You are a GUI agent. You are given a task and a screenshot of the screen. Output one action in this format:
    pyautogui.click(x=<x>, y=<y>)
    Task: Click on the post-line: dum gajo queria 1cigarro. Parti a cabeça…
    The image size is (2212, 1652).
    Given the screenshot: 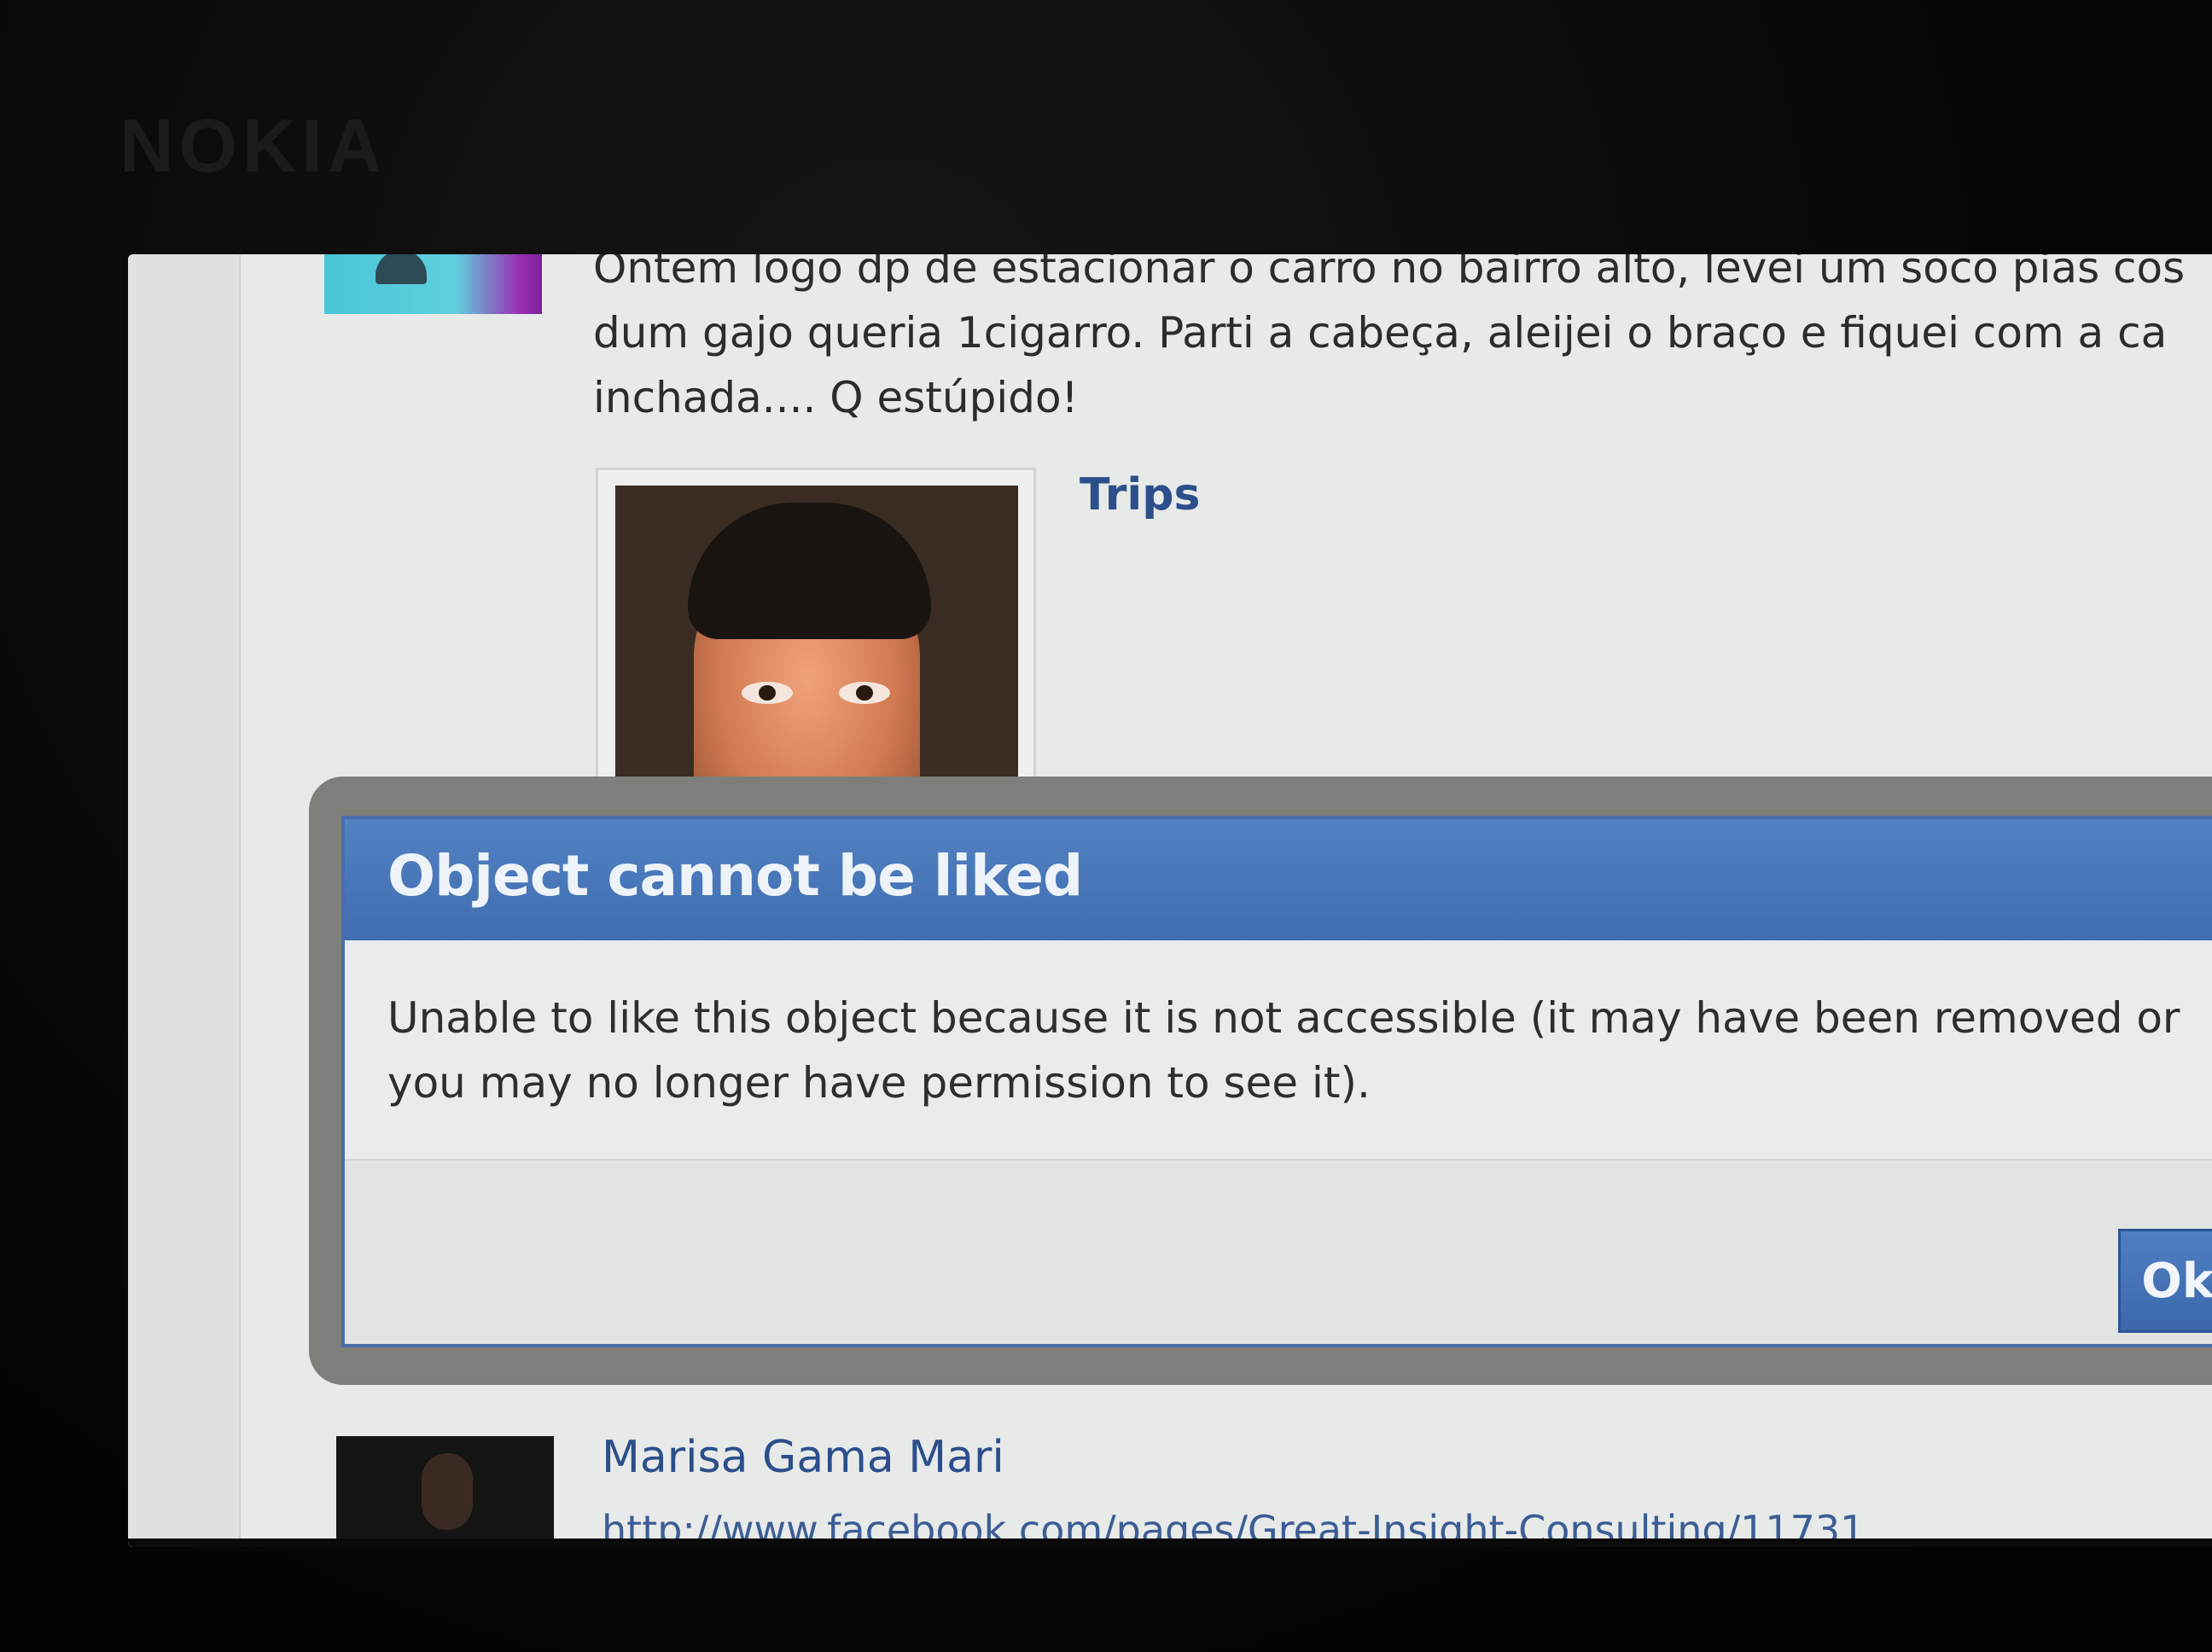 What is the action you would take?
    pyautogui.click(x=1380, y=333)
    